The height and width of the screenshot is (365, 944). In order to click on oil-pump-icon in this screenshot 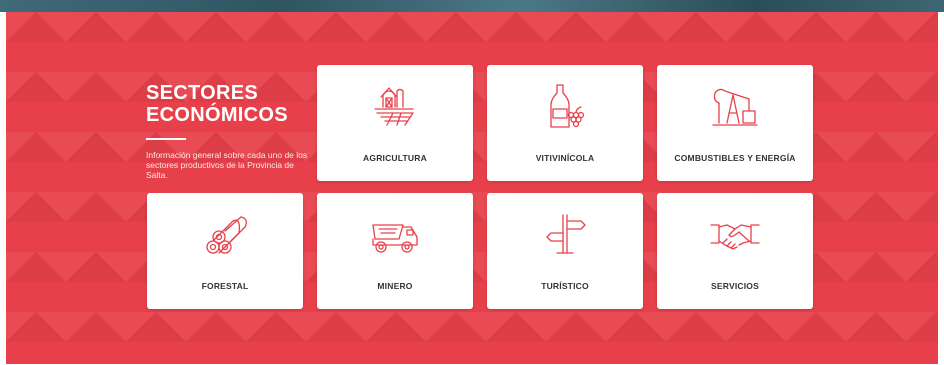, I will do `click(735, 107)`.